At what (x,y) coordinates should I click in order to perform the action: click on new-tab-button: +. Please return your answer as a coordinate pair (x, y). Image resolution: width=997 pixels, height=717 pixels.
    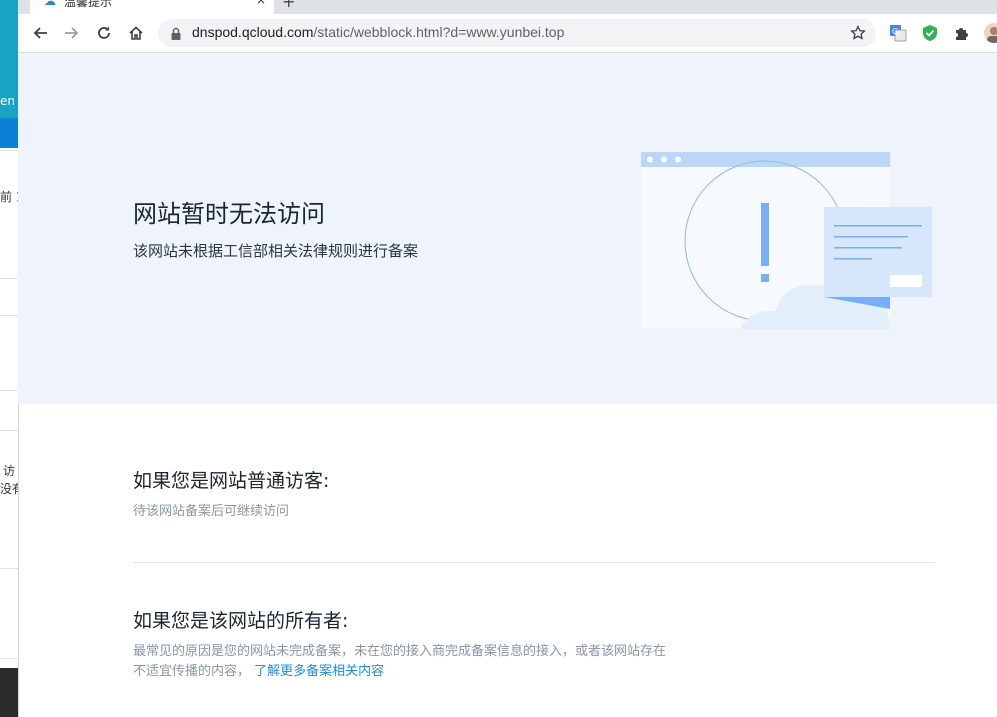
    Looking at the image, I should click on (288, 5).